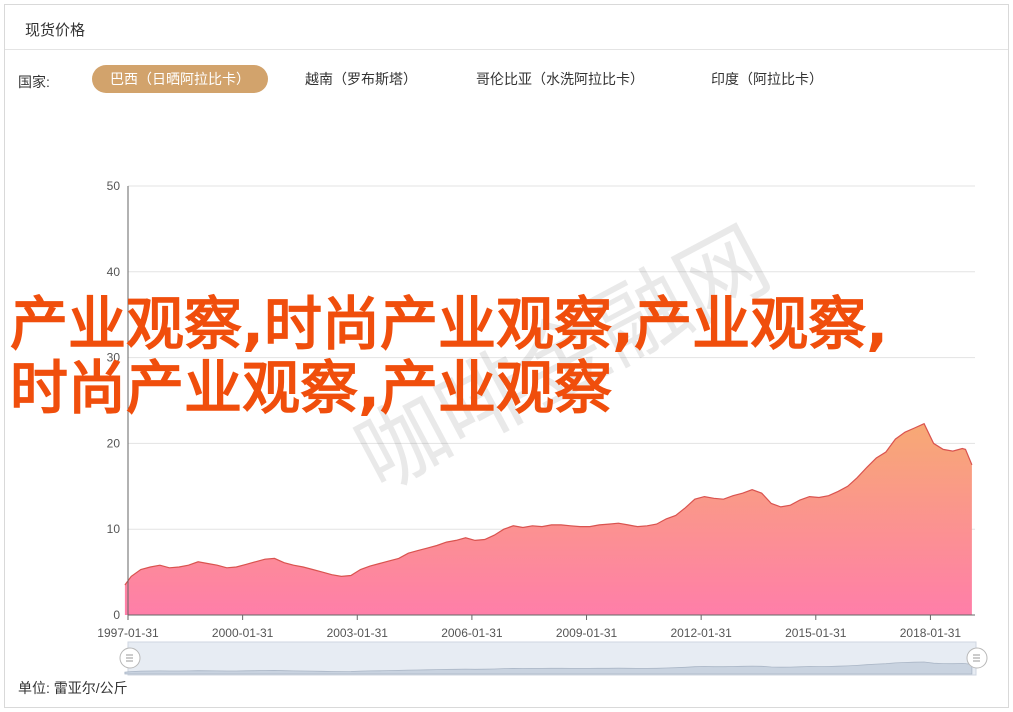 The width and height of the screenshot is (1013, 712). Describe the element at coordinates (114, 443) in the screenshot. I see `y-tick-label: 20` at that location.